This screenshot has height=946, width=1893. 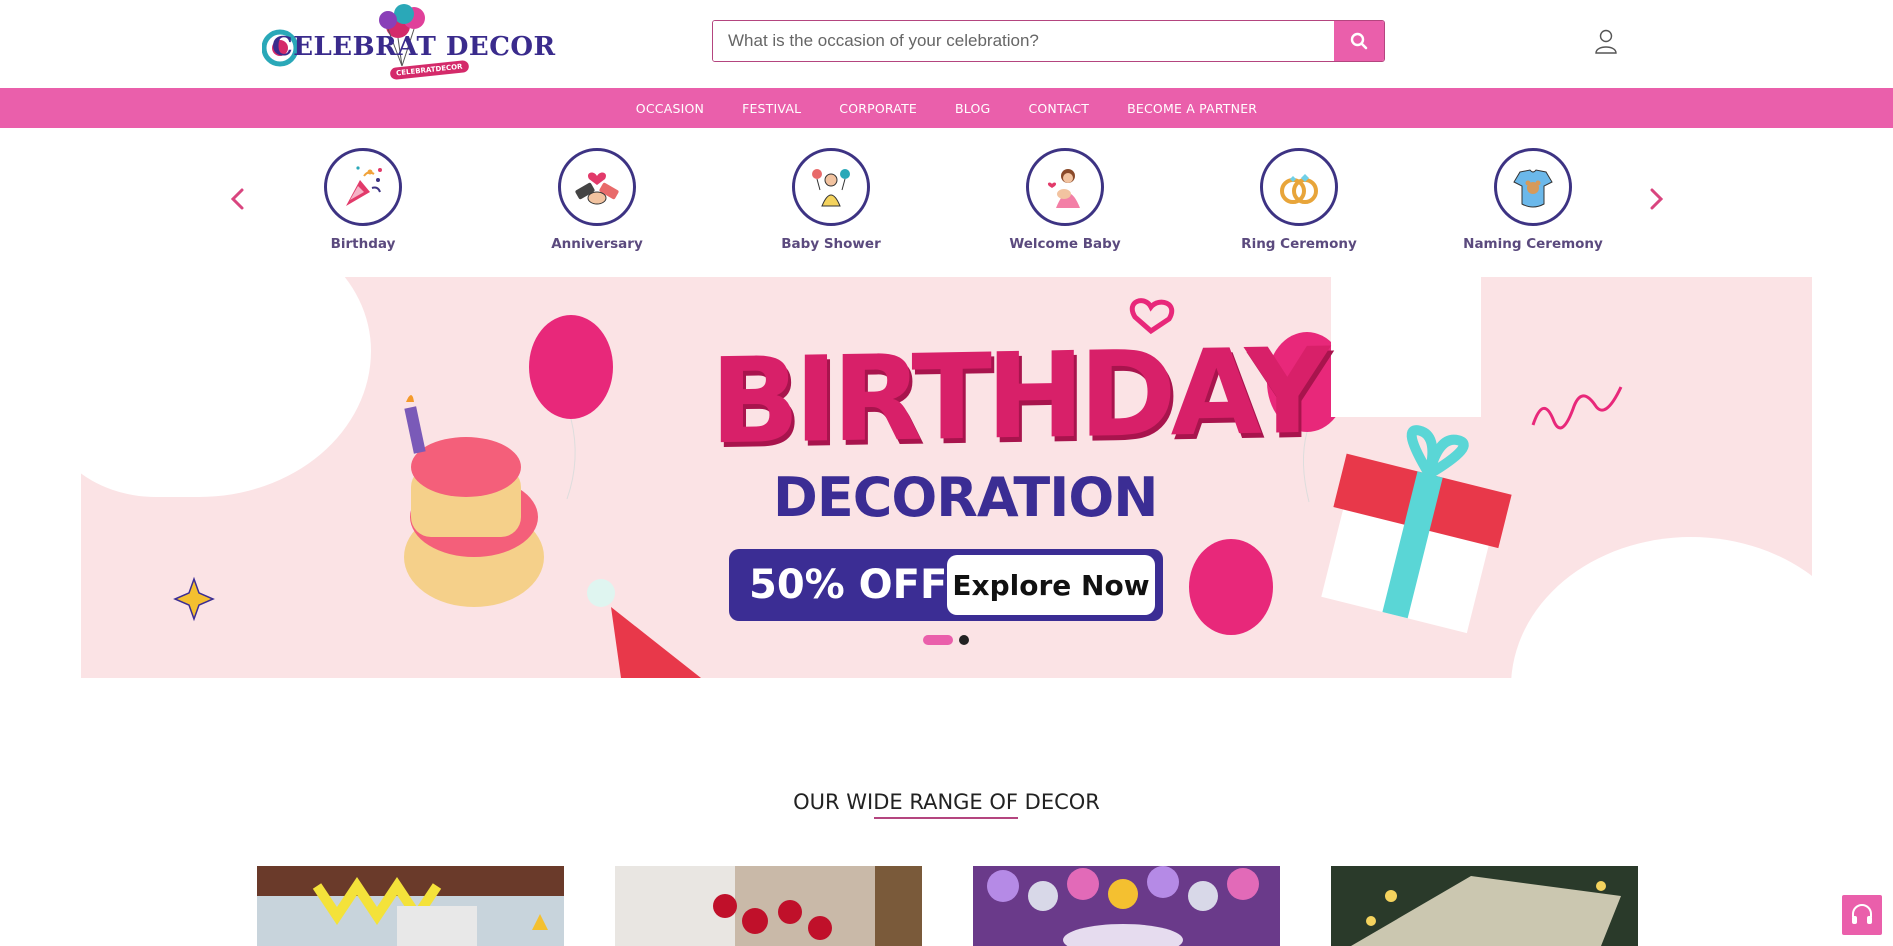 What do you see at coordinates (965, 497) in the screenshot?
I see `banner-subtitle: DECORATION` at bounding box center [965, 497].